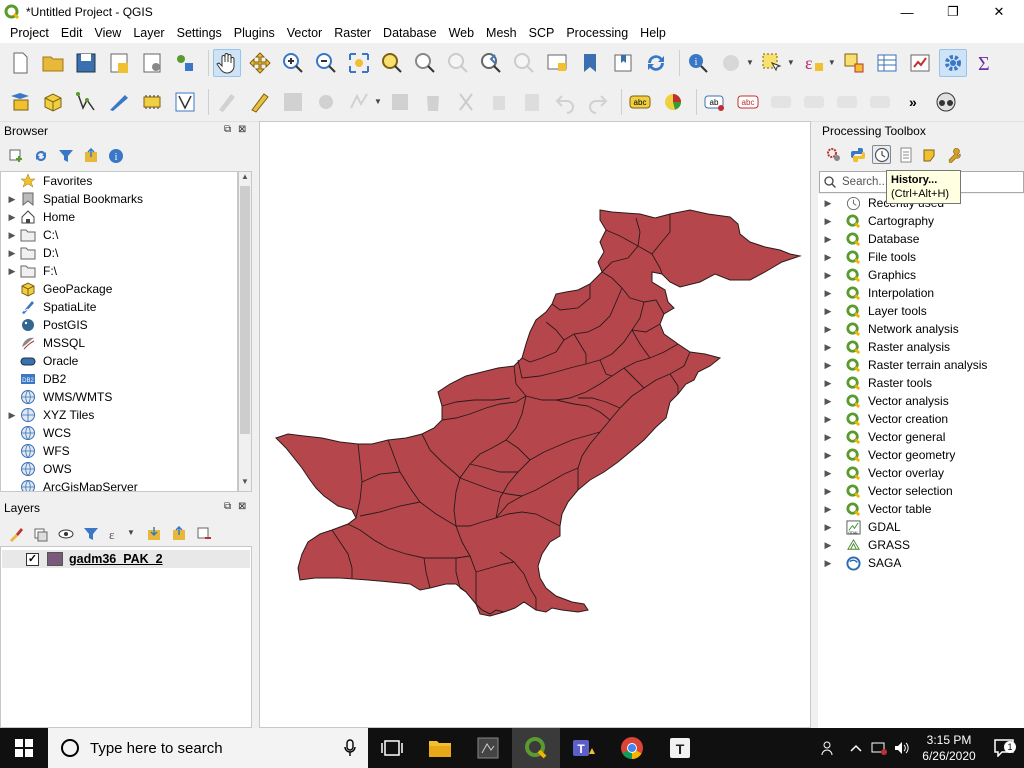 This screenshot has width=1024, height=768. Describe the element at coordinates (107, 33) in the screenshot. I see `menu-view: View` at that location.